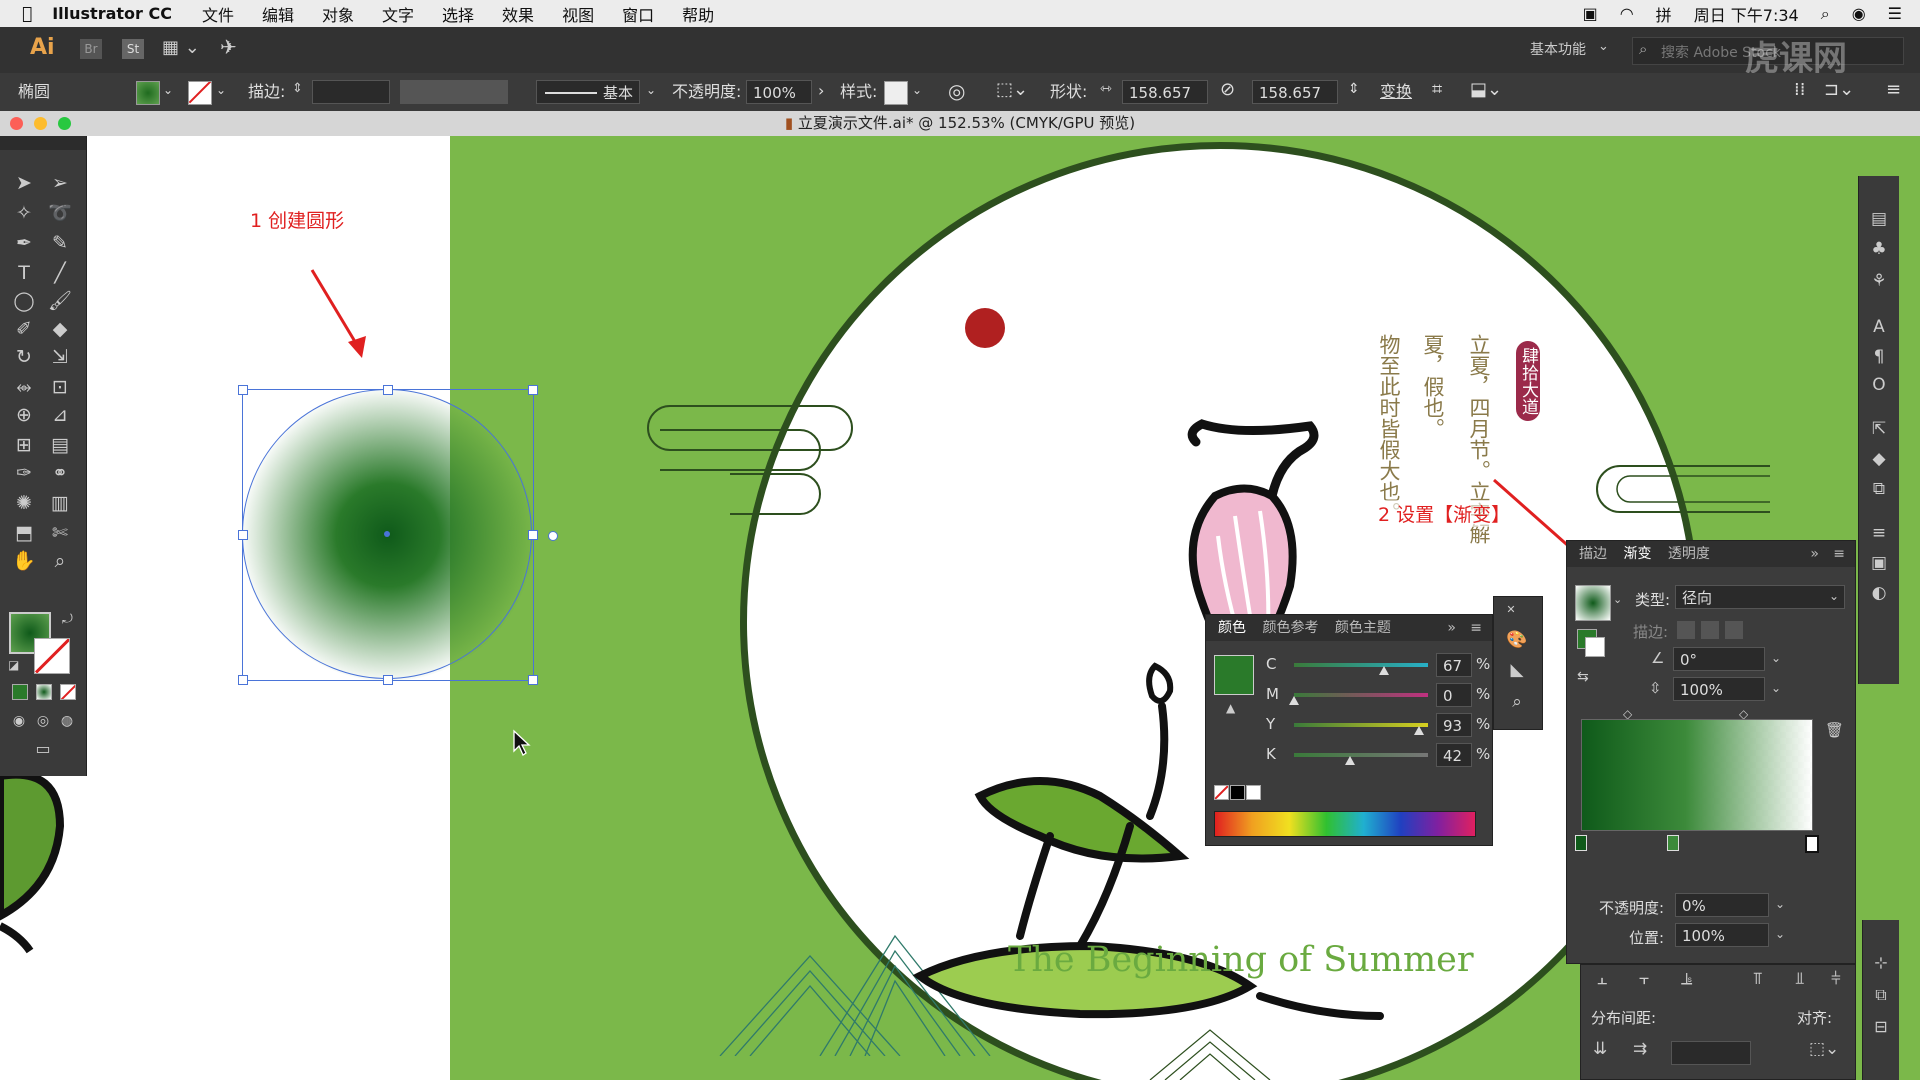 This screenshot has height=1080, width=1920. What do you see at coordinates (44, 692) in the screenshot?
I see `gradient-mode-button` at bounding box center [44, 692].